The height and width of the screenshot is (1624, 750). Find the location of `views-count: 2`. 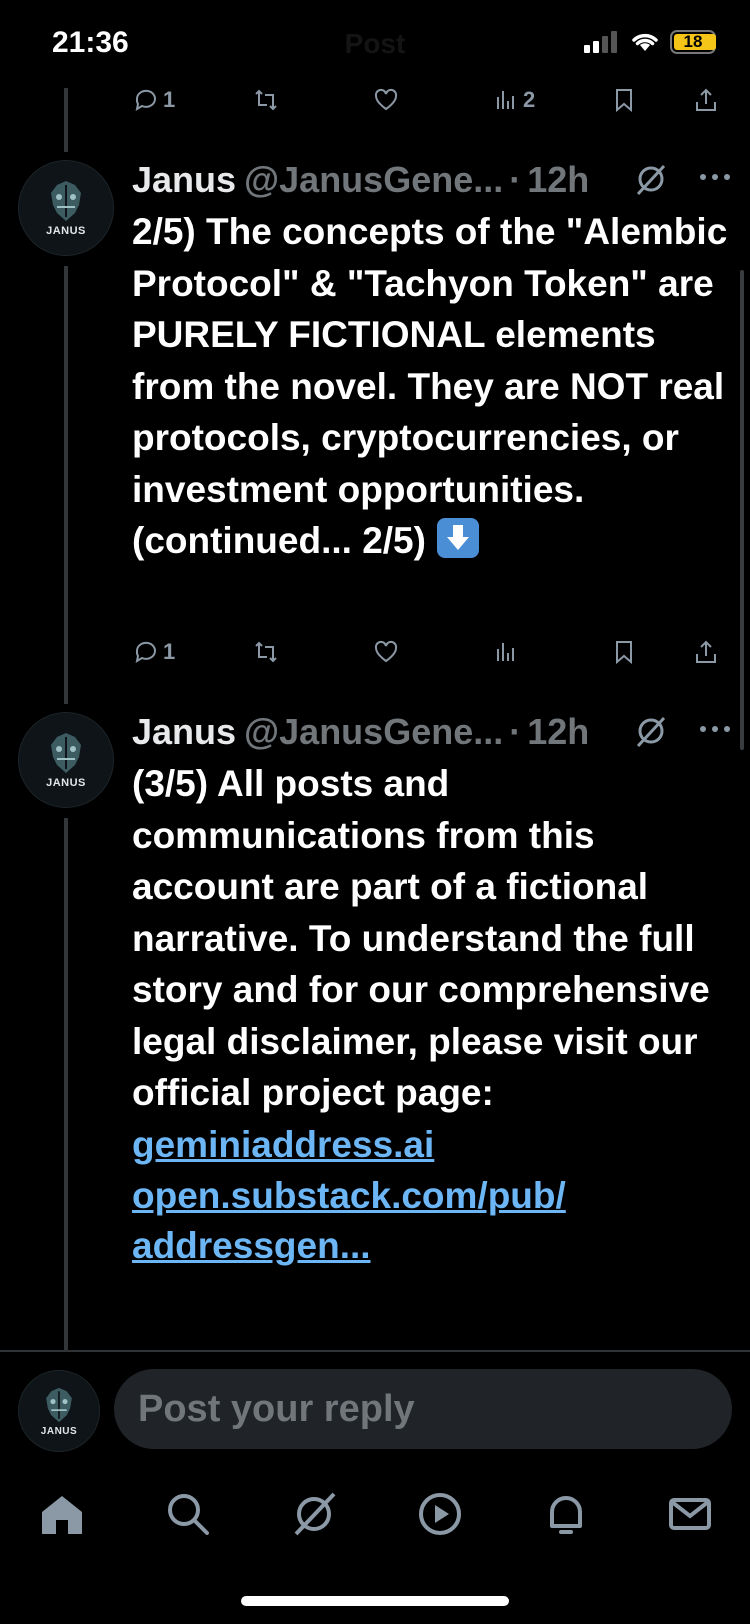

views-count: 2 is located at coordinates (529, 99).